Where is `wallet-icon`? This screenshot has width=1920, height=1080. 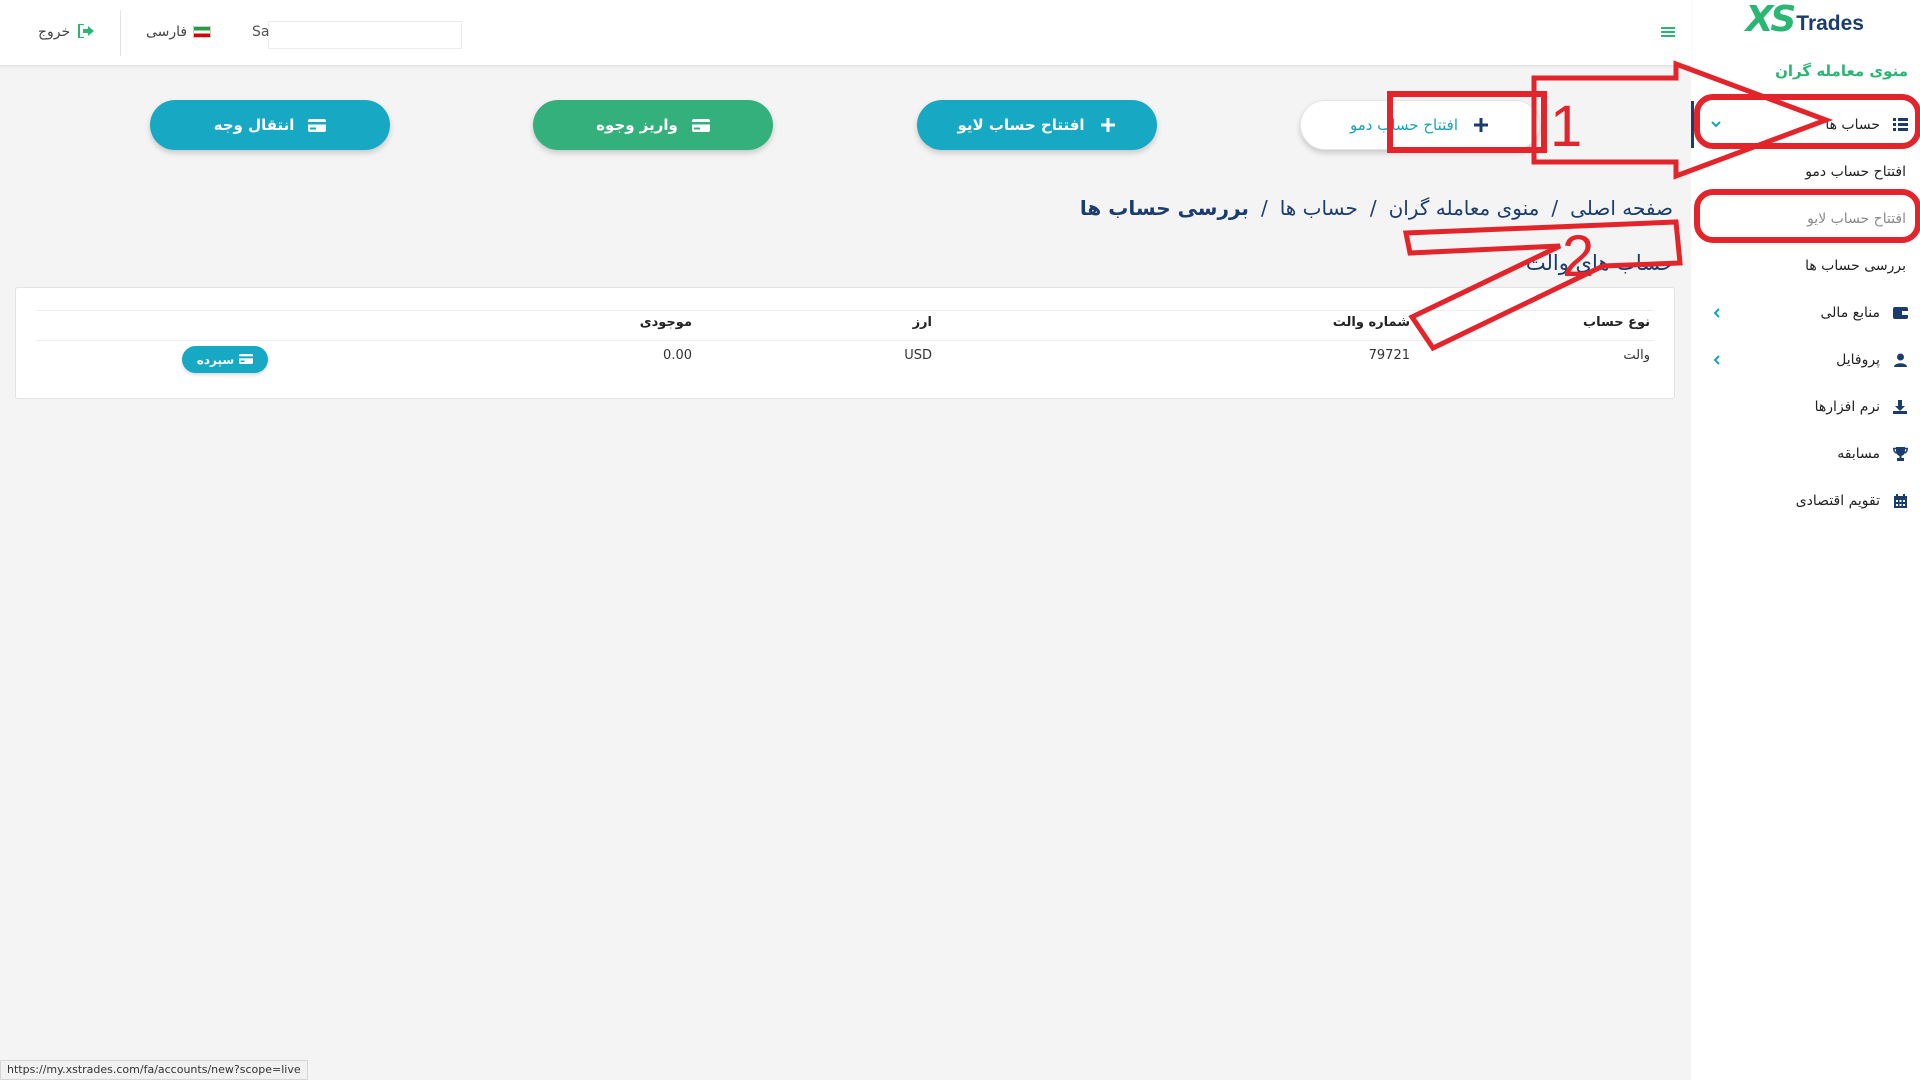 wallet-icon is located at coordinates (1900, 313).